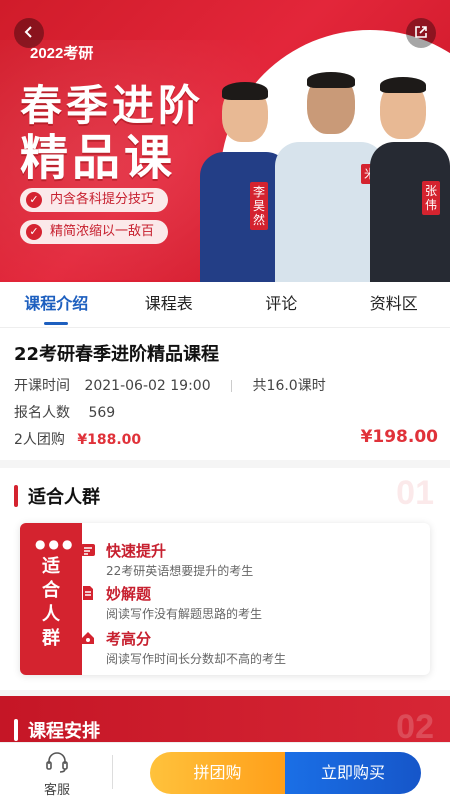  What do you see at coordinates (196, 659) in the screenshot?
I see `audience-item-desc: 阅读写作时间长分数却不高的考生` at bounding box center [196, 659].